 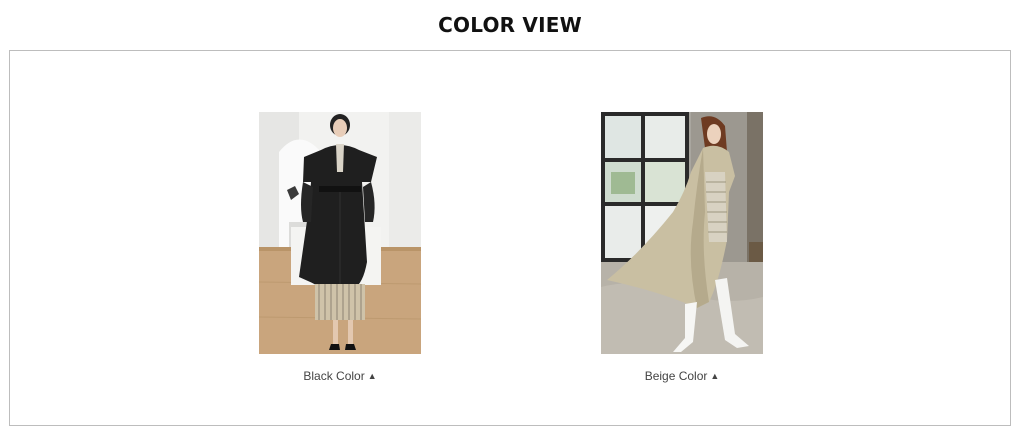 What do you see at coordinates (510, 25) in the screenshot?
I see `section-title: COLOR VIEW` at bounding box center [510, 25].